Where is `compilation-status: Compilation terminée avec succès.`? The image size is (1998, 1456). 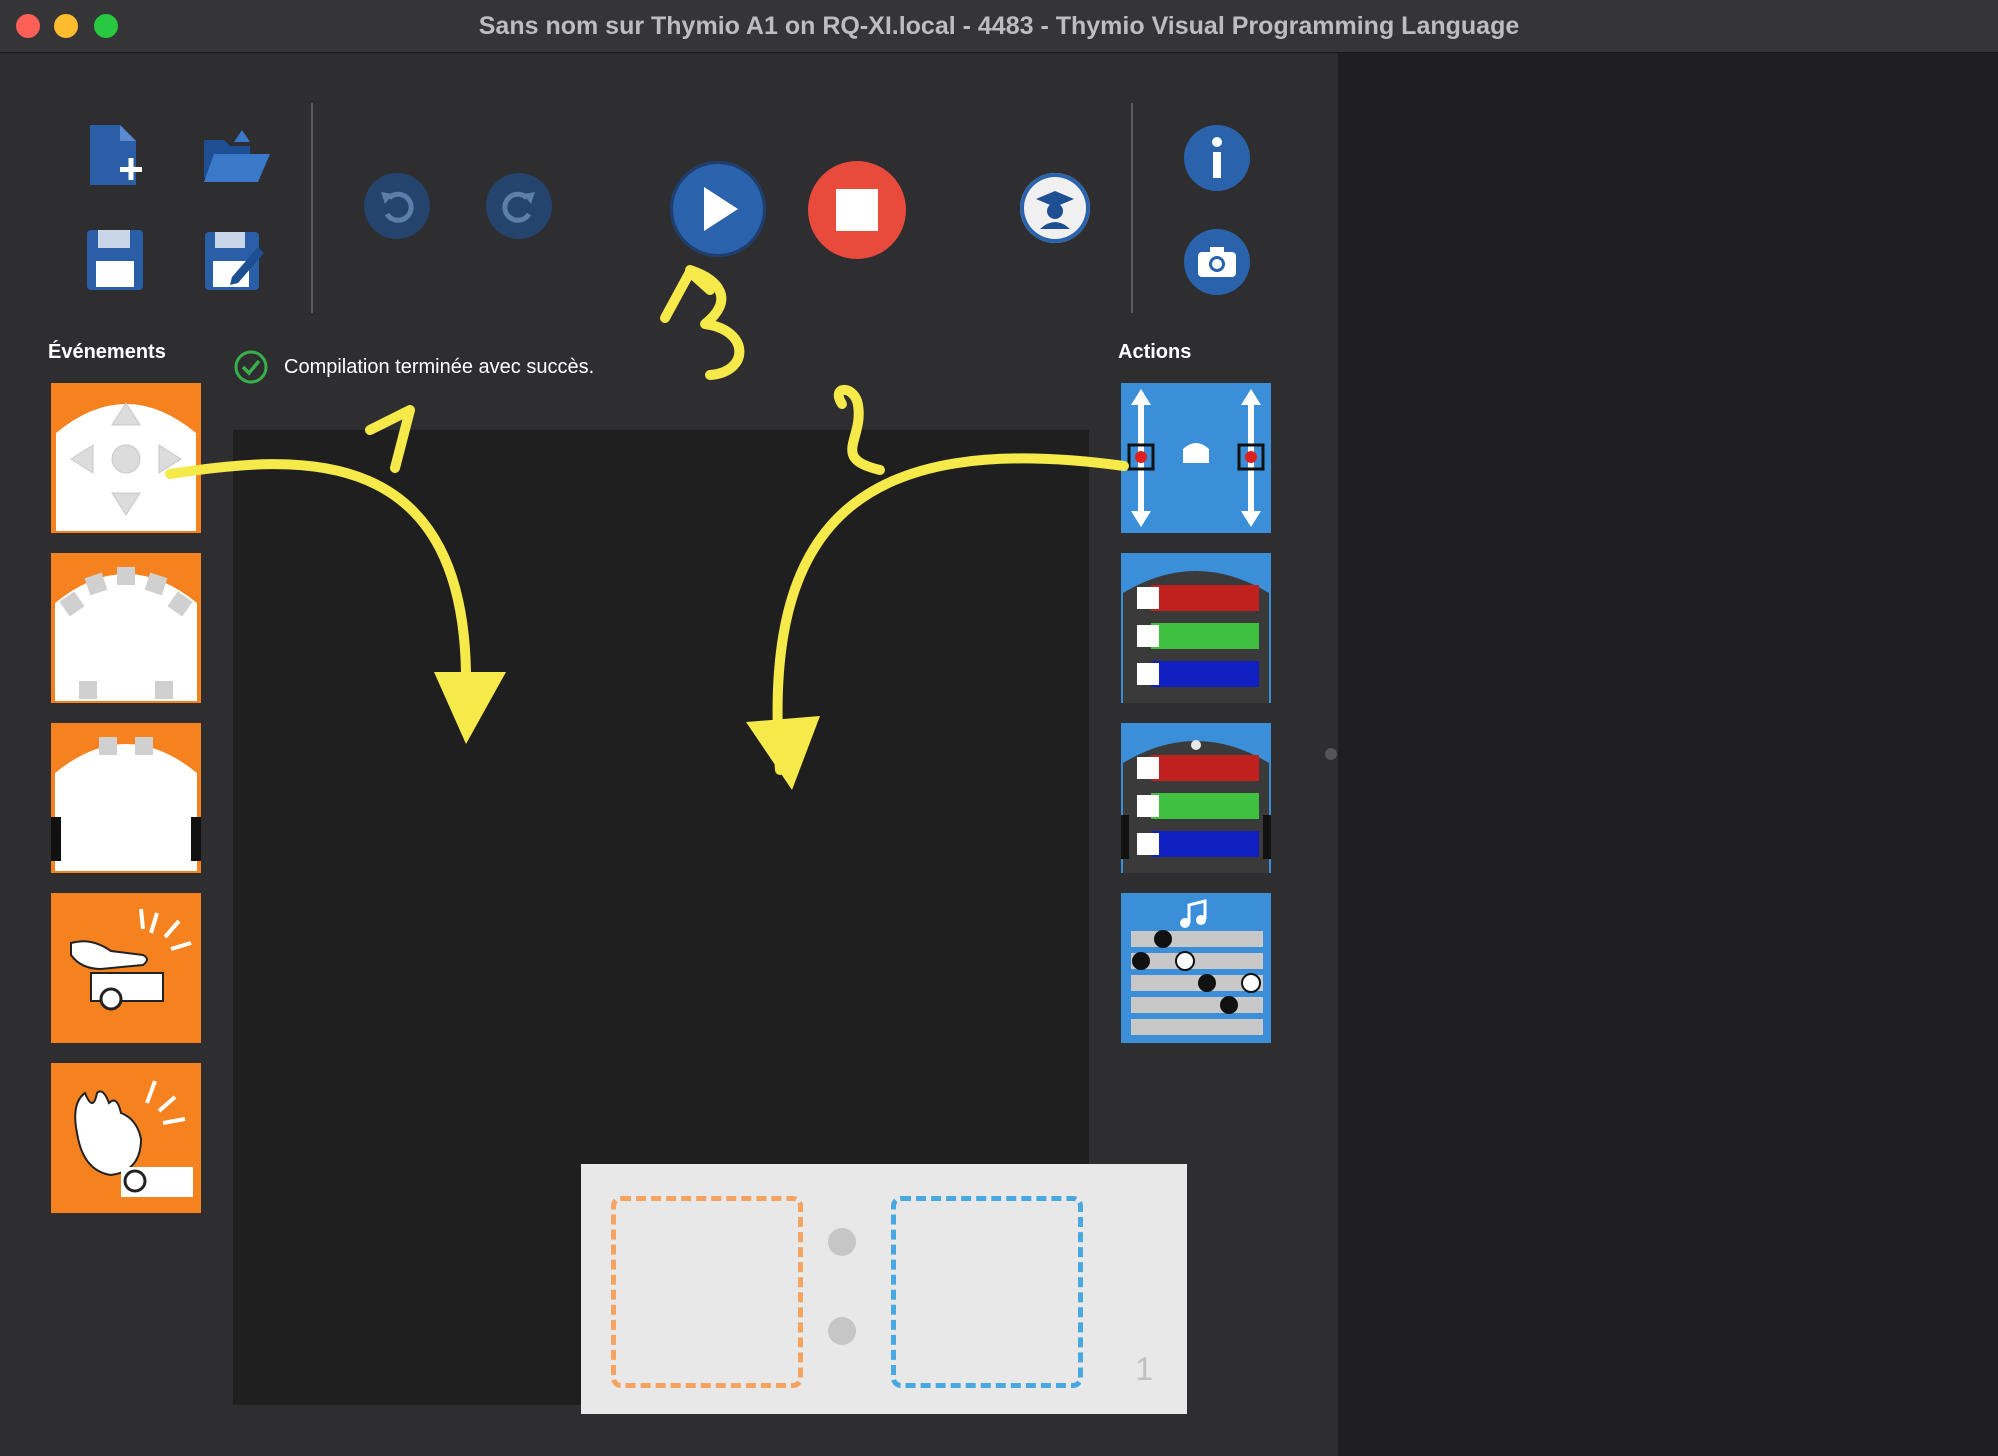
compilation-status: Compilation terminée avec succès. is located at coordinates (413, 367).